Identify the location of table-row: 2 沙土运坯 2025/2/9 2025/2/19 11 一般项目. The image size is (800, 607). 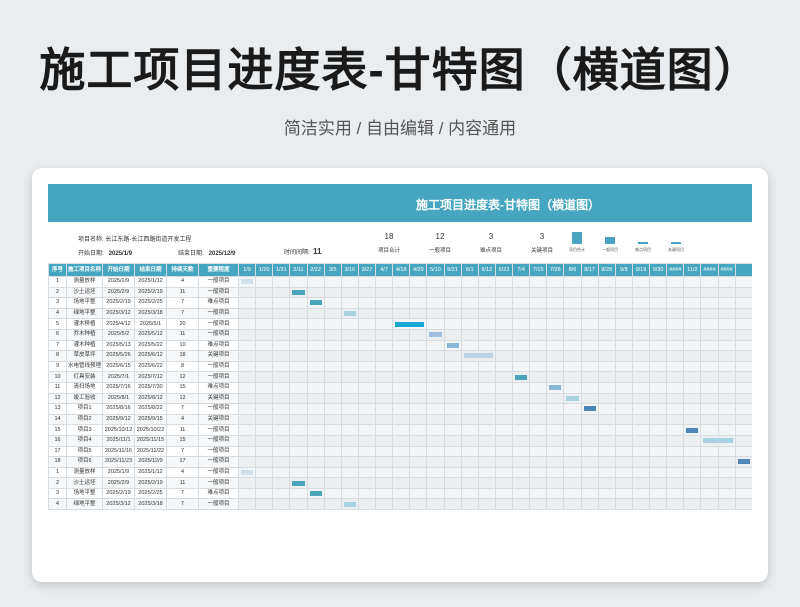
(400, 292).